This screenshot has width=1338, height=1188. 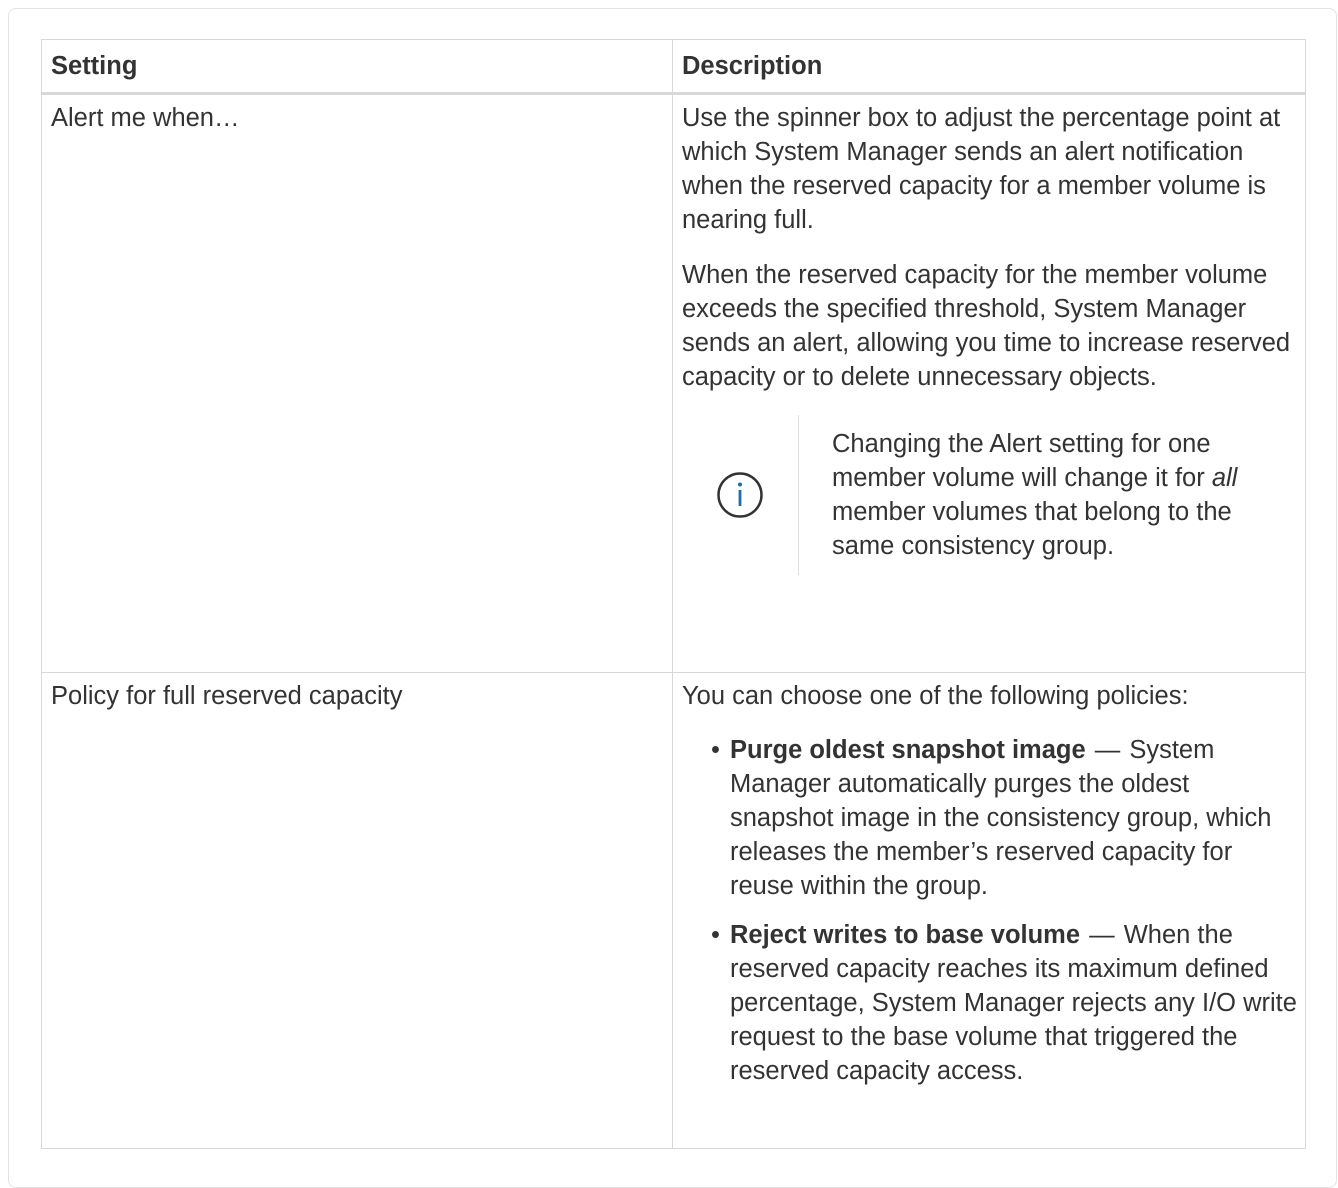 I want to click on policy-term: Purge oldest snapshot image, so click(x=908, y=750).